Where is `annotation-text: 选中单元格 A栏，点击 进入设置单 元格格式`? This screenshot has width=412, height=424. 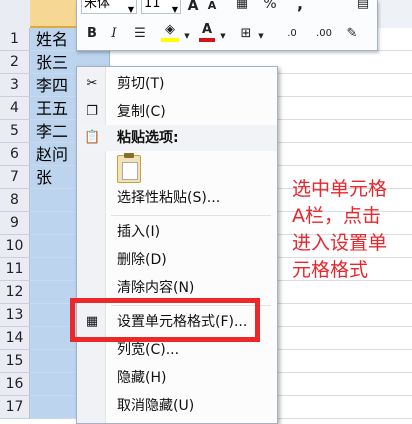
annotation-text: 选中单元格 A栏，点击 进入设置单 元格格式 is located at coordinates (340, 229).